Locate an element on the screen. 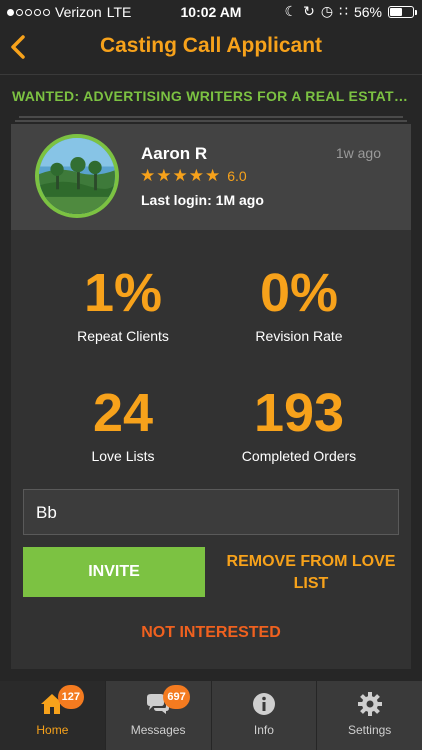 The height and width of the screenshot is (750, 422). gear-icon is located at coordinates (369, 704).